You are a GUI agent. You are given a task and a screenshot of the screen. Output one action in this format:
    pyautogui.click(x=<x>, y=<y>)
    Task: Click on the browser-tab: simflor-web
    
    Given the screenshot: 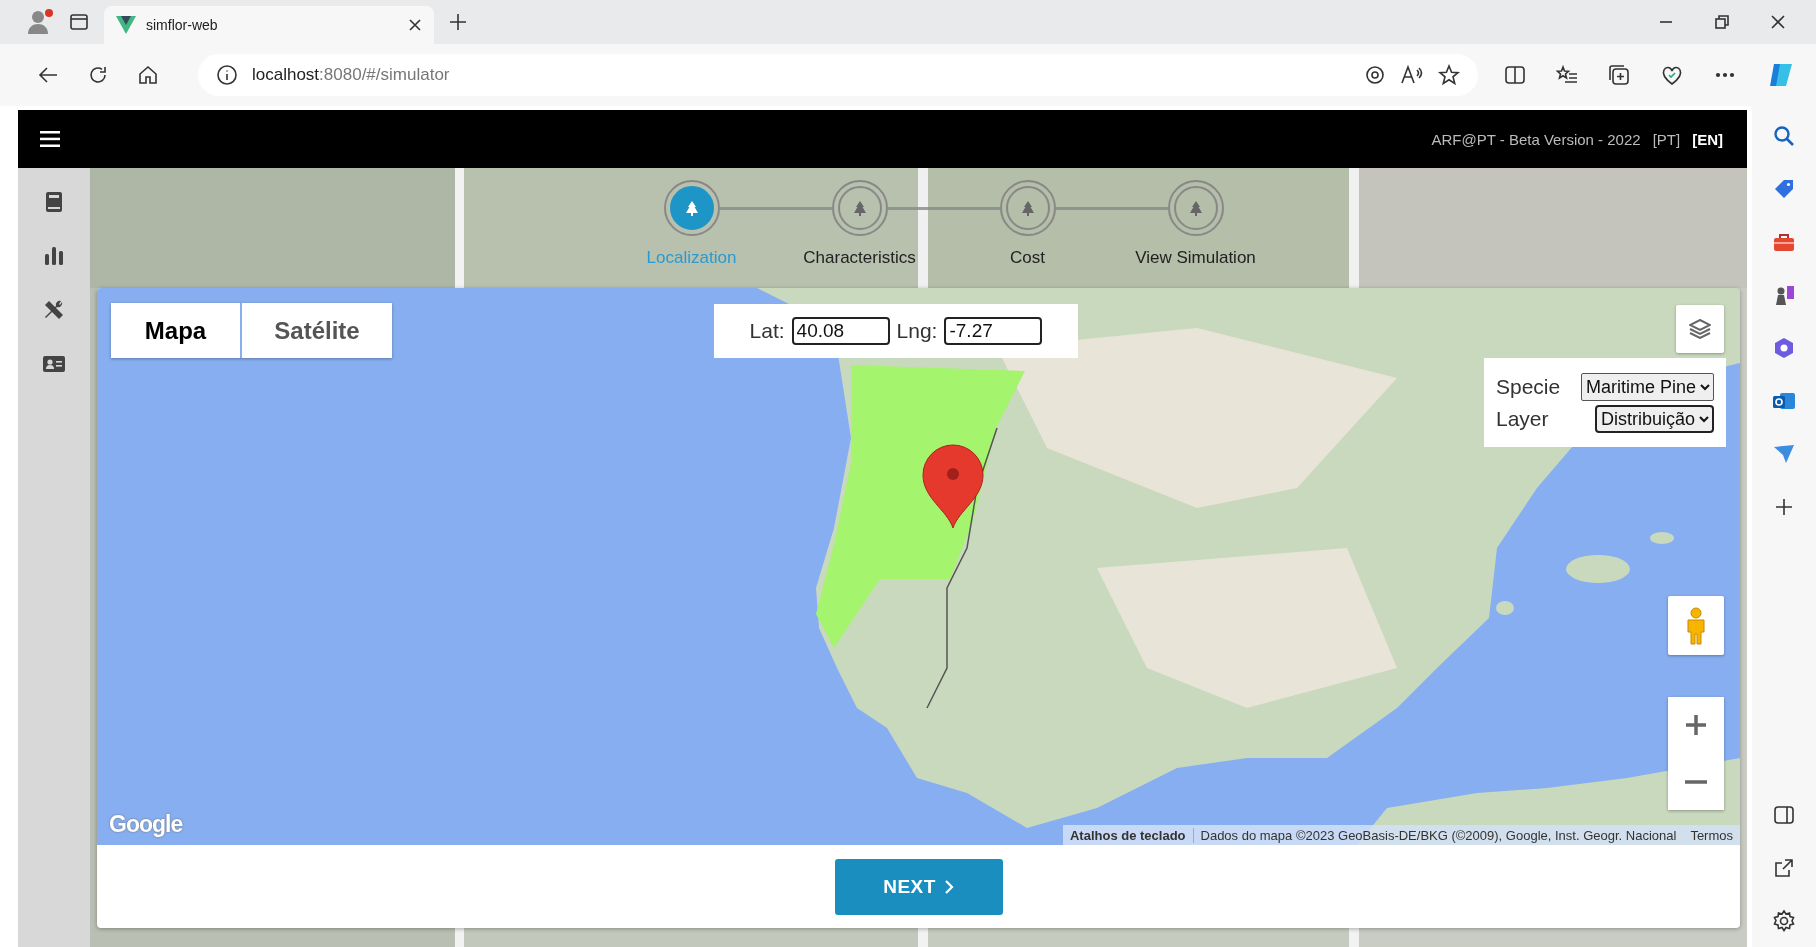 What is the action you would take?
    pyautogui.click(x=269, y=25)
    